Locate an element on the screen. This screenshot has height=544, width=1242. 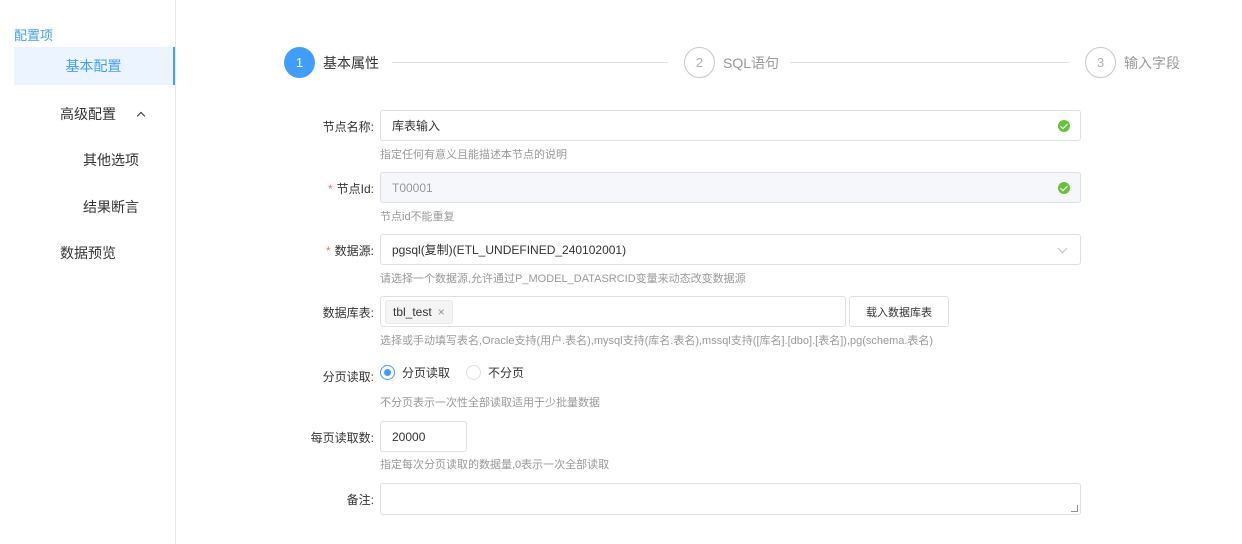
datasource-select: pgsql(复制)(ETL_UNDEFINED_240102001) is located at coordinates (730, 249).